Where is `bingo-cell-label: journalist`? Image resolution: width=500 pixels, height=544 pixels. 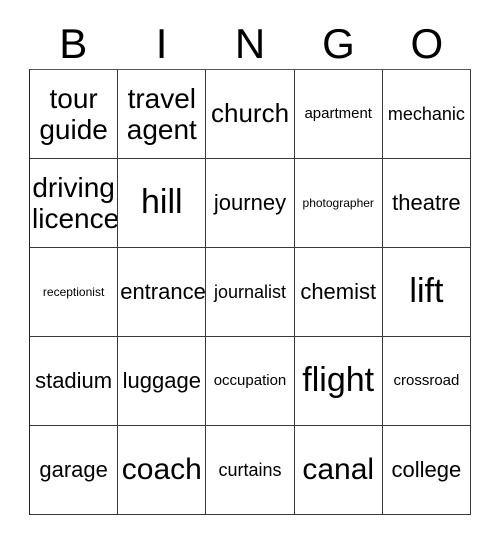 bingo-cell-label: journalist is located at coordinates (250, 291).